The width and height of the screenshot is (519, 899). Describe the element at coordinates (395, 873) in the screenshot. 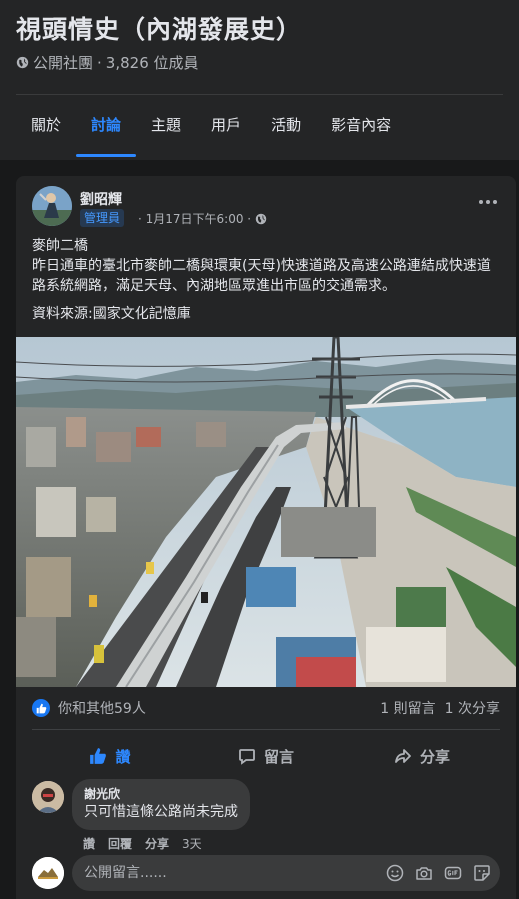

I see `emoji-icon` at that location.